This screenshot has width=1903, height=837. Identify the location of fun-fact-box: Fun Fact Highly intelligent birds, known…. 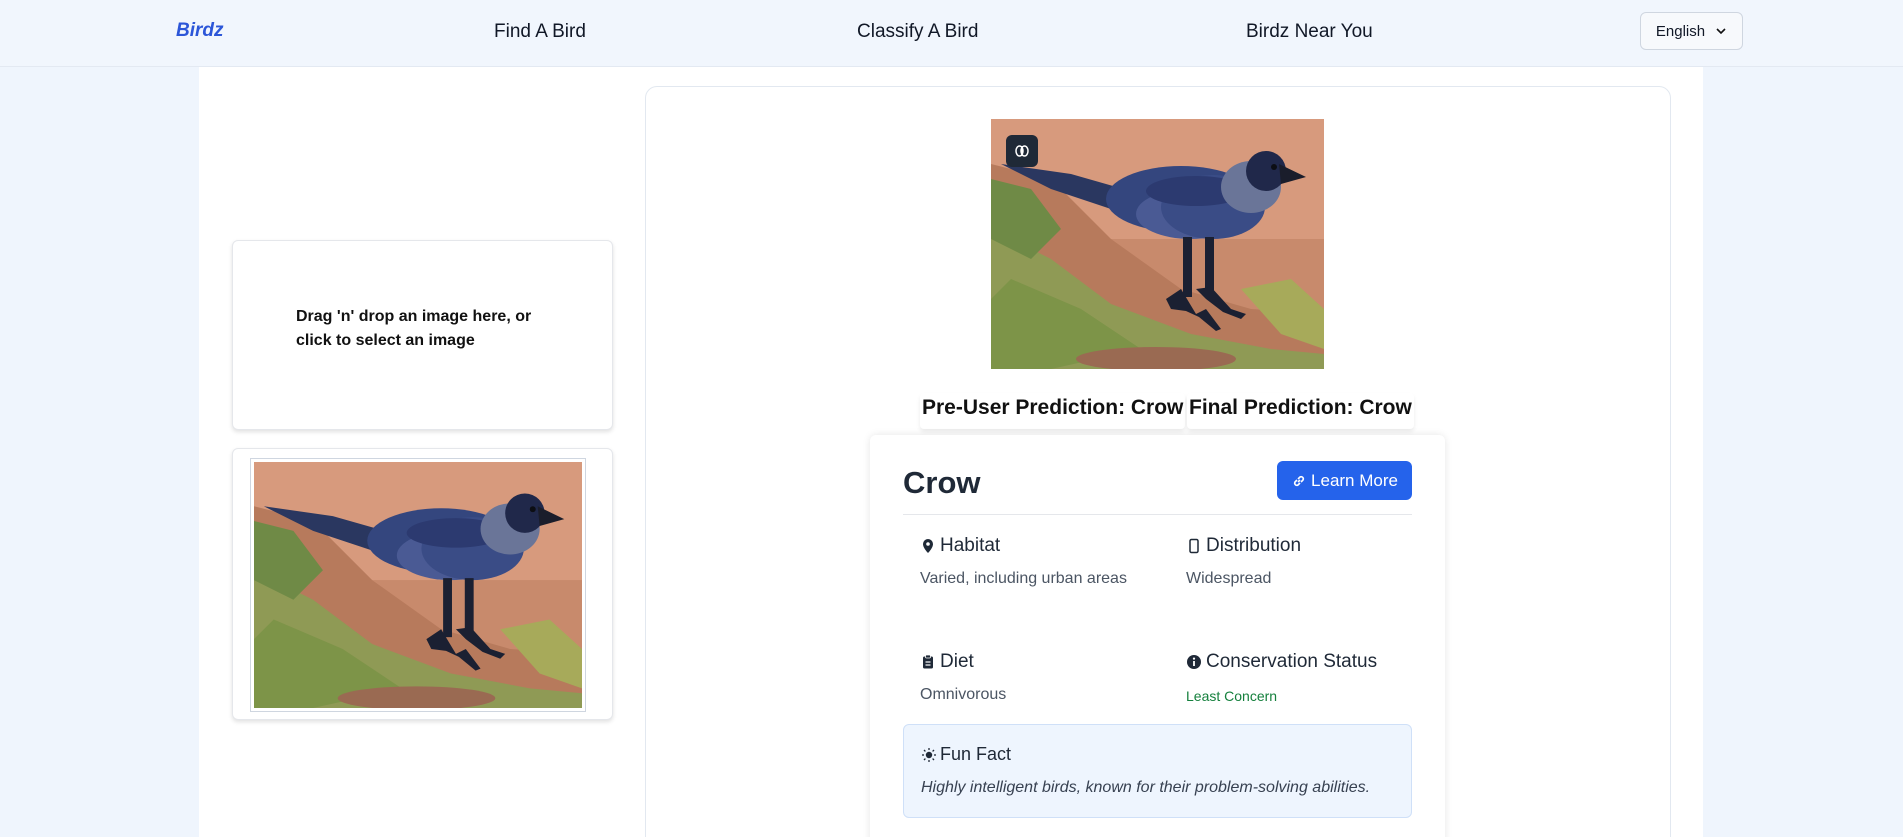
(1157, 771).